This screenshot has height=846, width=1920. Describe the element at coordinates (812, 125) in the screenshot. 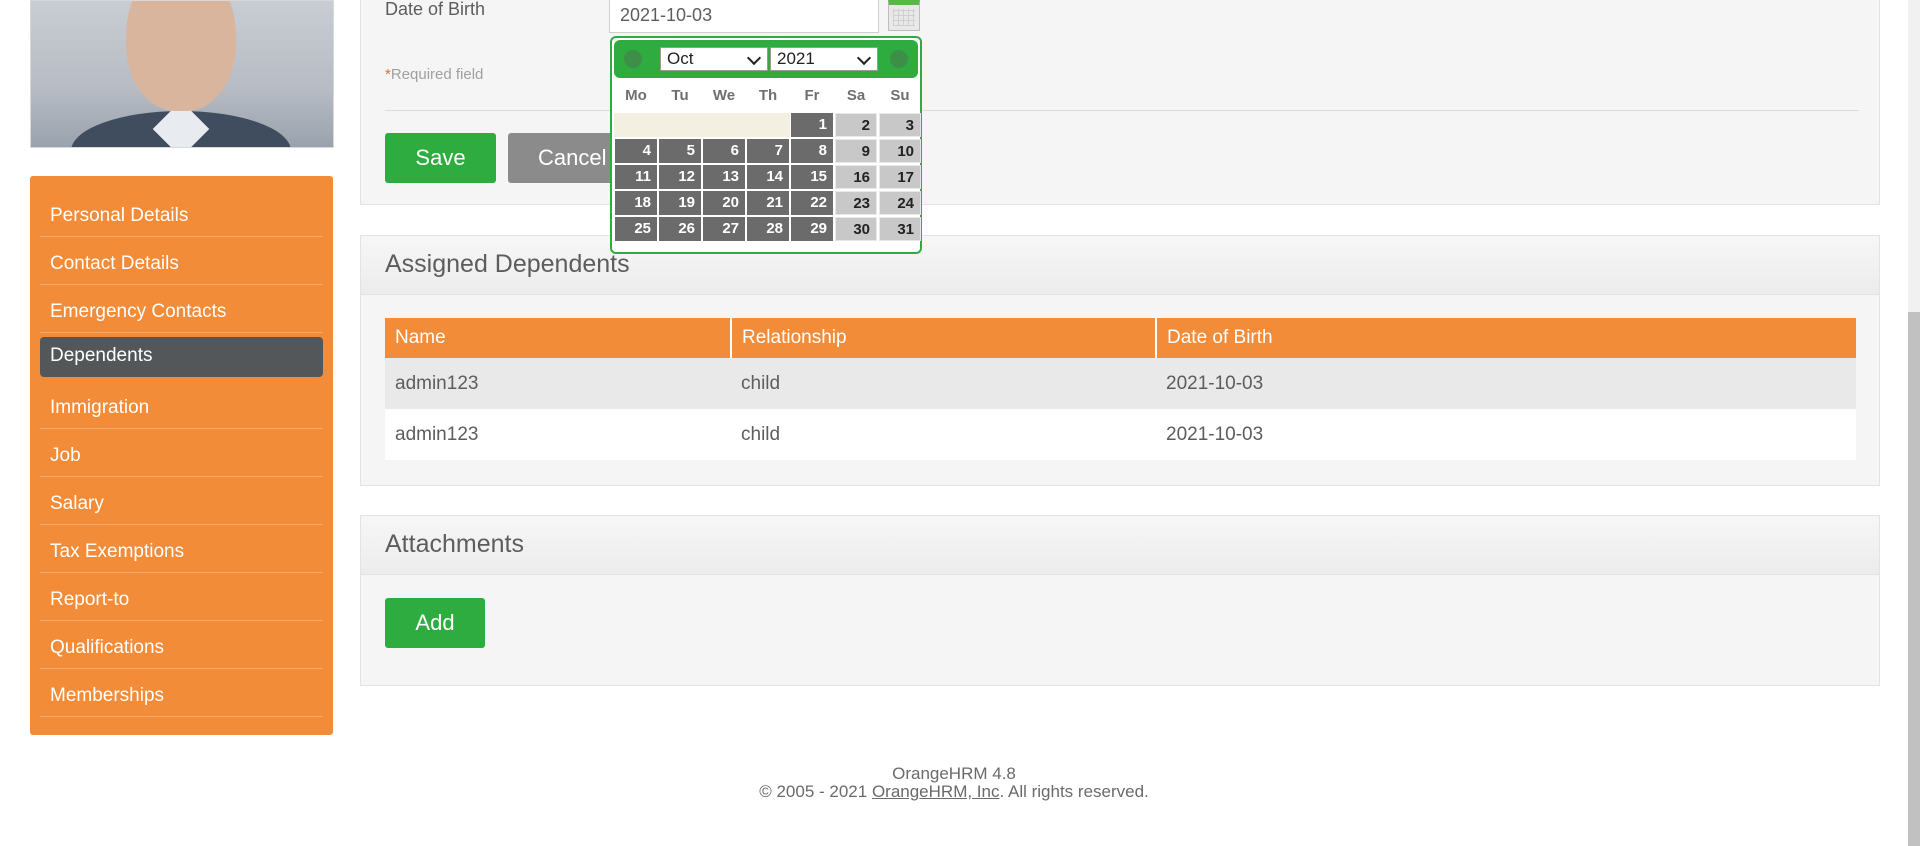

I see `calendar-day: 1` at that location.